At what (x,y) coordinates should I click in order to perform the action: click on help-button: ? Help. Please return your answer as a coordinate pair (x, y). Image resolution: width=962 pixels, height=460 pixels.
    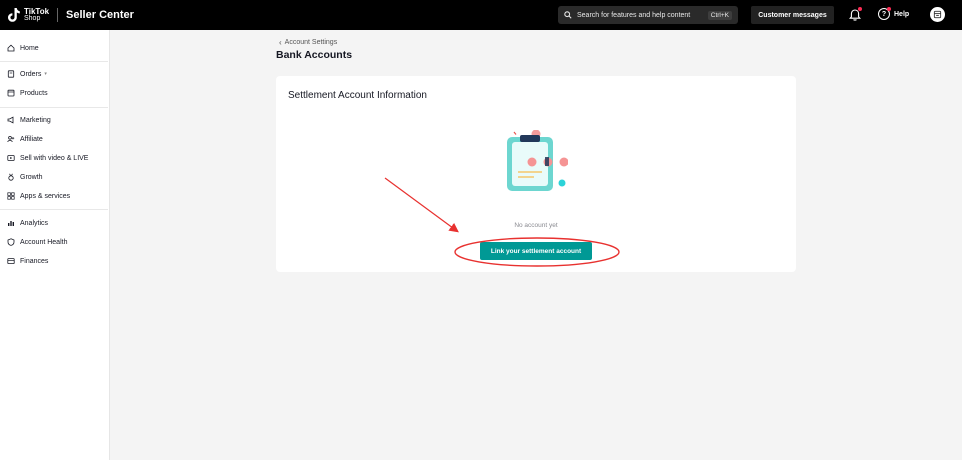
    Looking at the image, I should click on (894, 13).